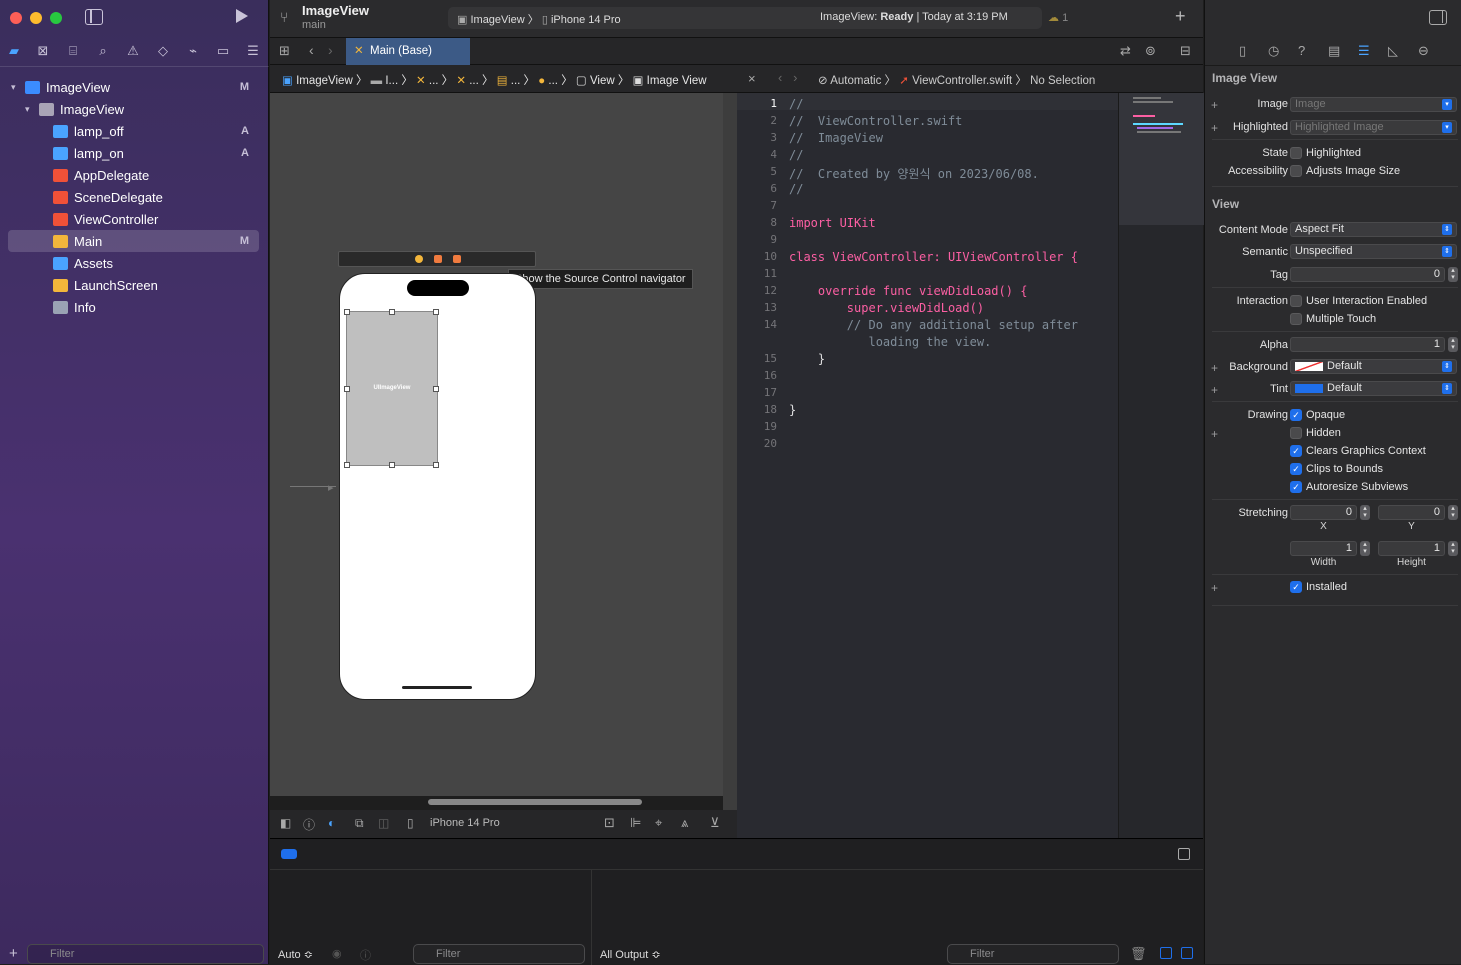 The height and width of the screenshot is (965, 1461). What do you see at coordinates (1161, 465) in the screenshot?
I see `minimap` at bounding box center [1161, 465].